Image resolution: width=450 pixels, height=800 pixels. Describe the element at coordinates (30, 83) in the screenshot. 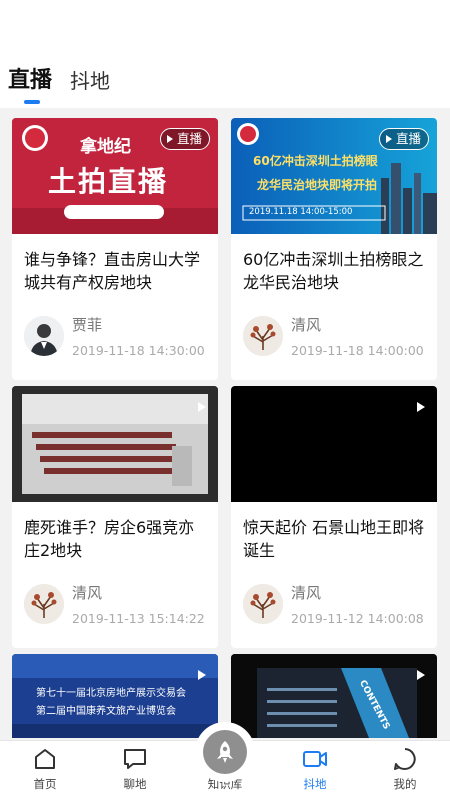

I see `tab-live: 直播` at that location.